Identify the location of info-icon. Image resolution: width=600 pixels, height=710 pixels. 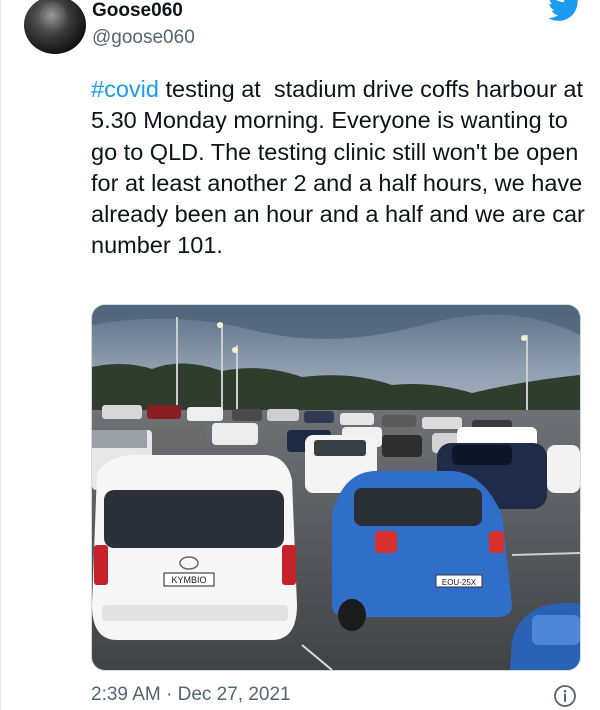
(565, 696).